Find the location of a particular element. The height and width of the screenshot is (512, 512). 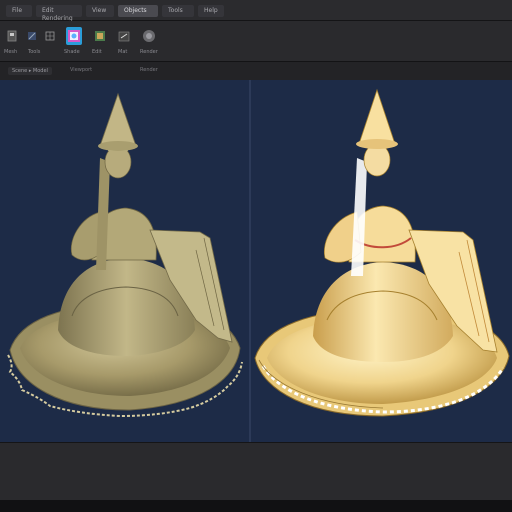

transform-icon is located at coordinates (32, 36).